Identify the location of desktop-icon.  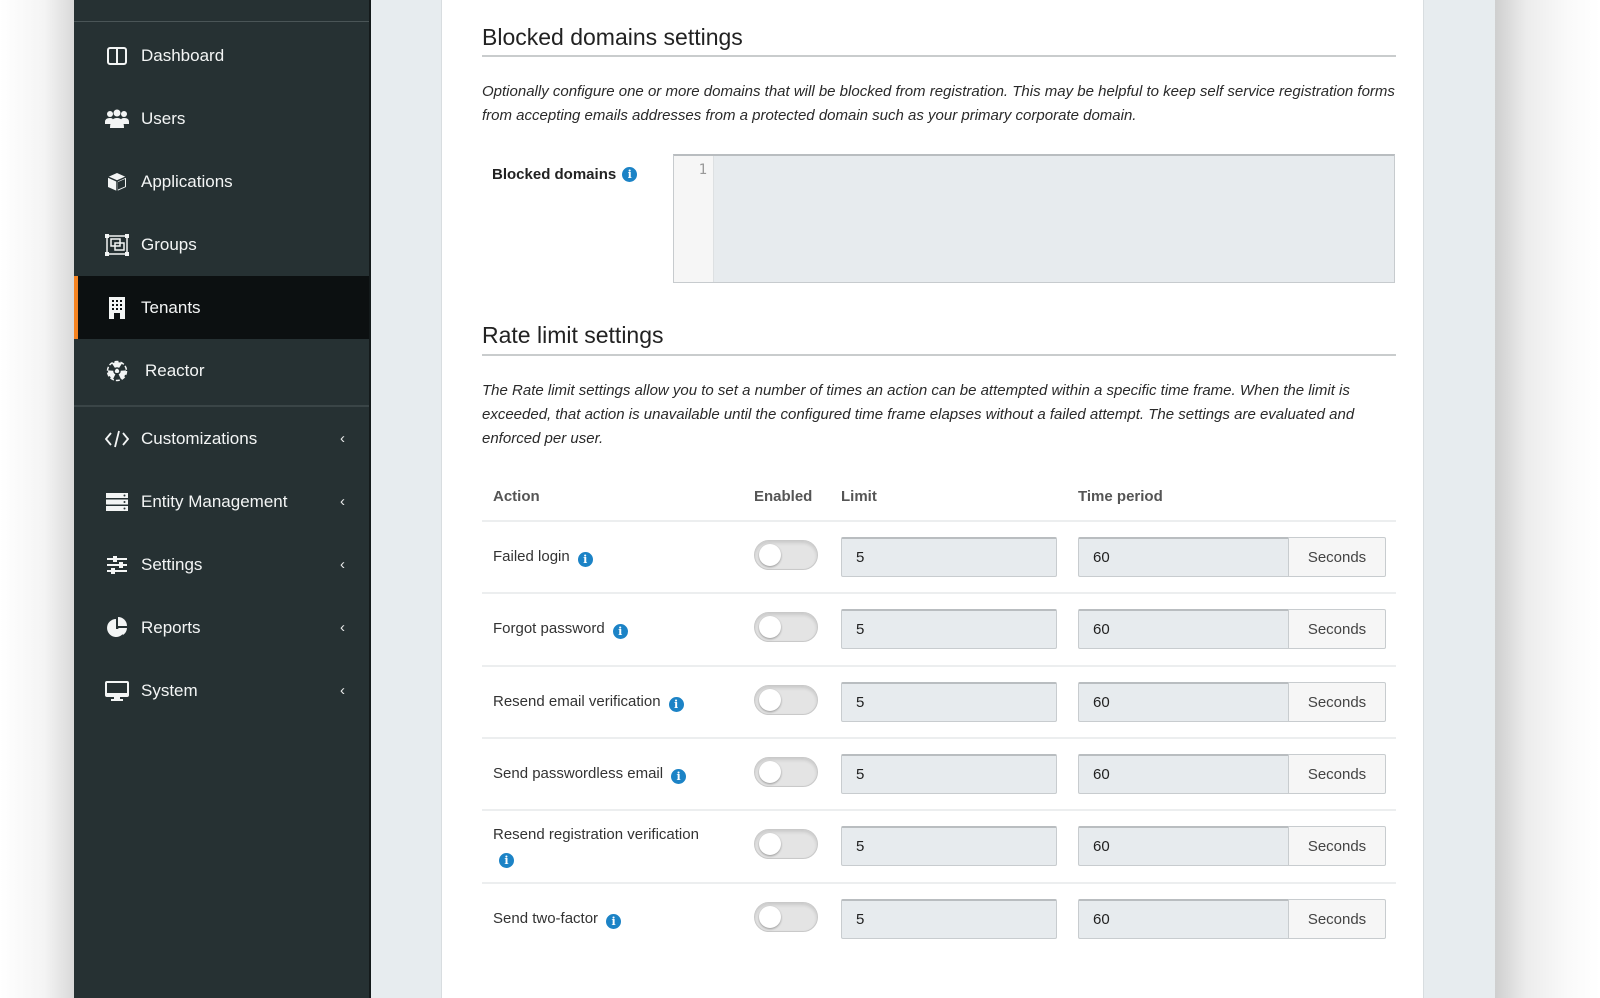
(117, 691).